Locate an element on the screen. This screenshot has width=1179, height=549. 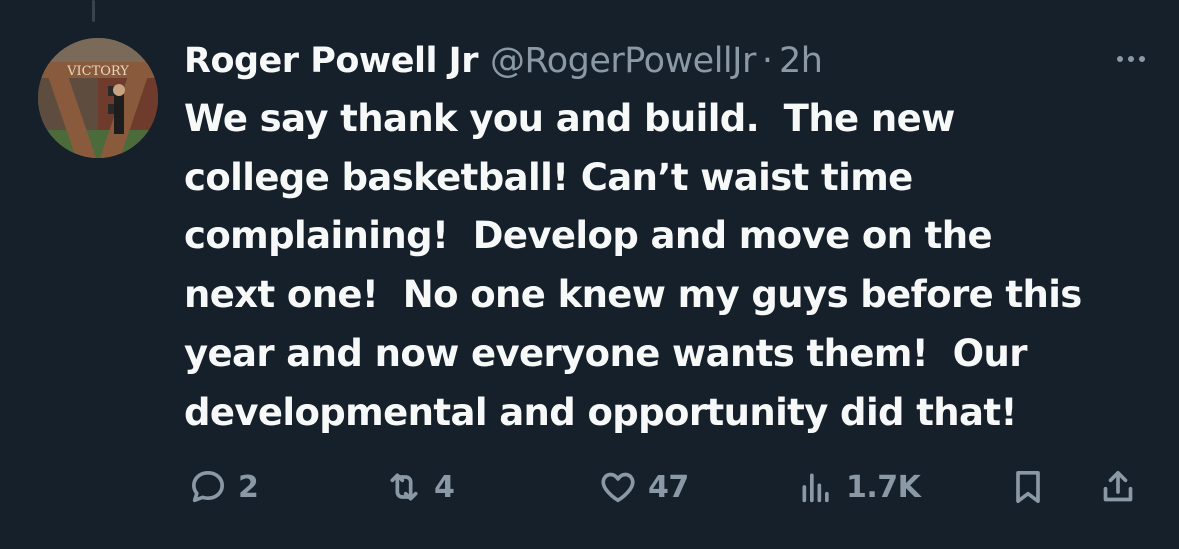
share-button is located at coordinates (1118, 487).